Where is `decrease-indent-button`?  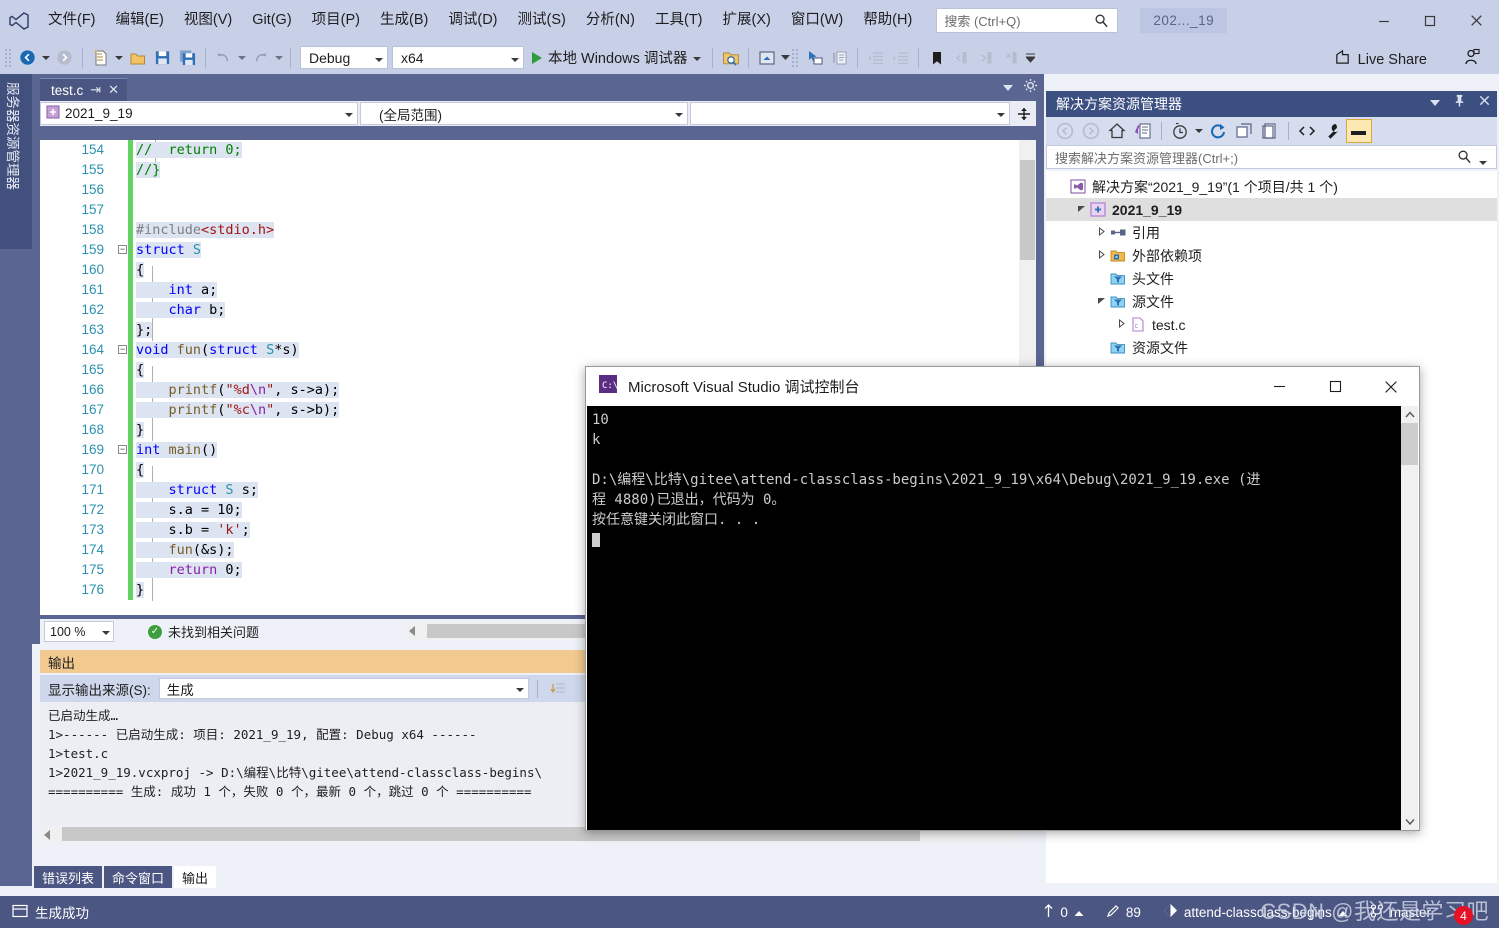 decrease-indent-button is located at coordinates (875, 57).